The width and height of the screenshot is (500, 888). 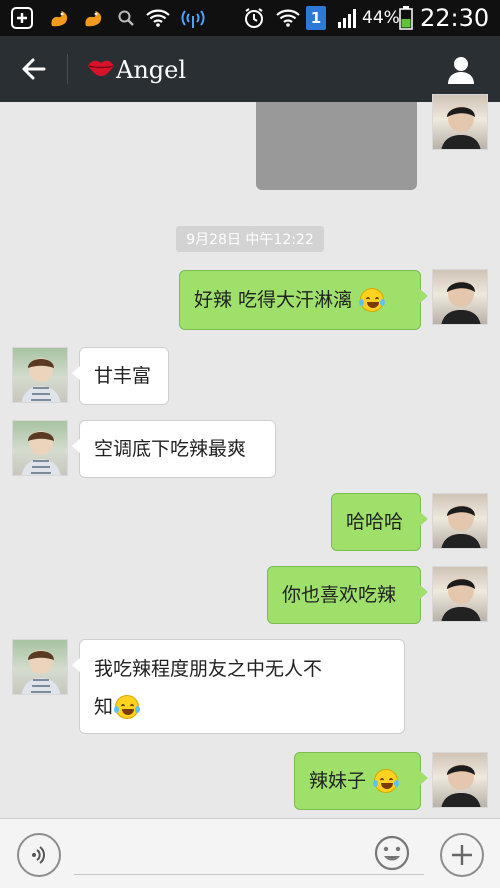 I want to click on add-icon, so click(x=22, y=18).